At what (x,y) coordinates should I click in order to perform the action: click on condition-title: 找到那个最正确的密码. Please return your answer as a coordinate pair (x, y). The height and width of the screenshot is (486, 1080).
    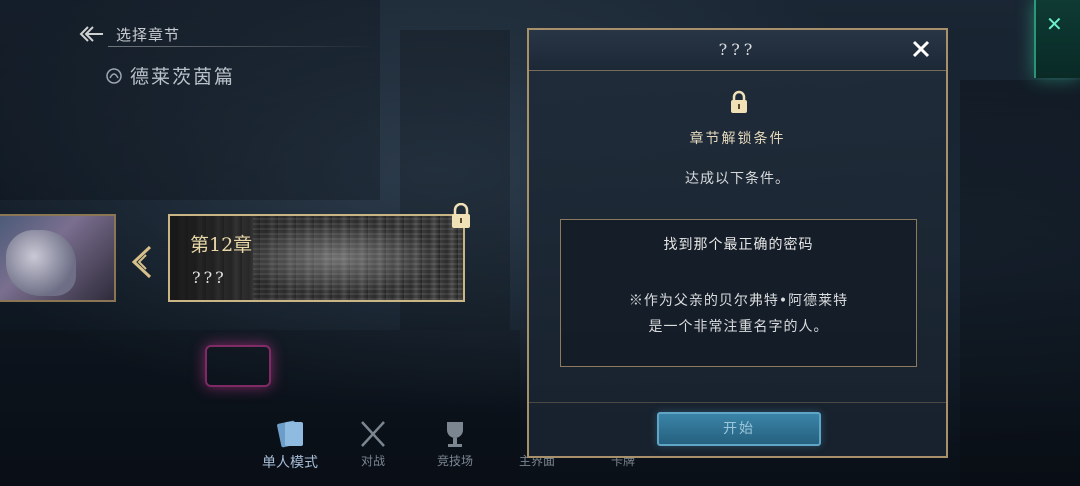
    Looking at the image, I should click on (738, 245).